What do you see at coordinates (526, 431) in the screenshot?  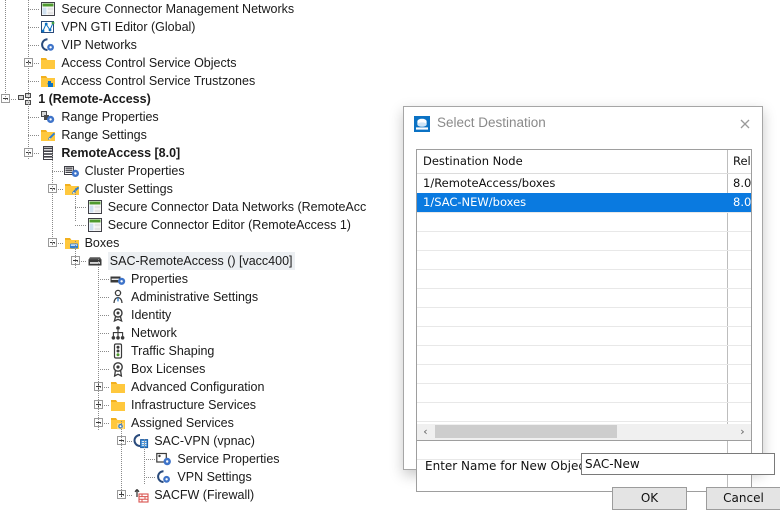 I see `scrollbar-thumb` at bounding box center [526, 431].